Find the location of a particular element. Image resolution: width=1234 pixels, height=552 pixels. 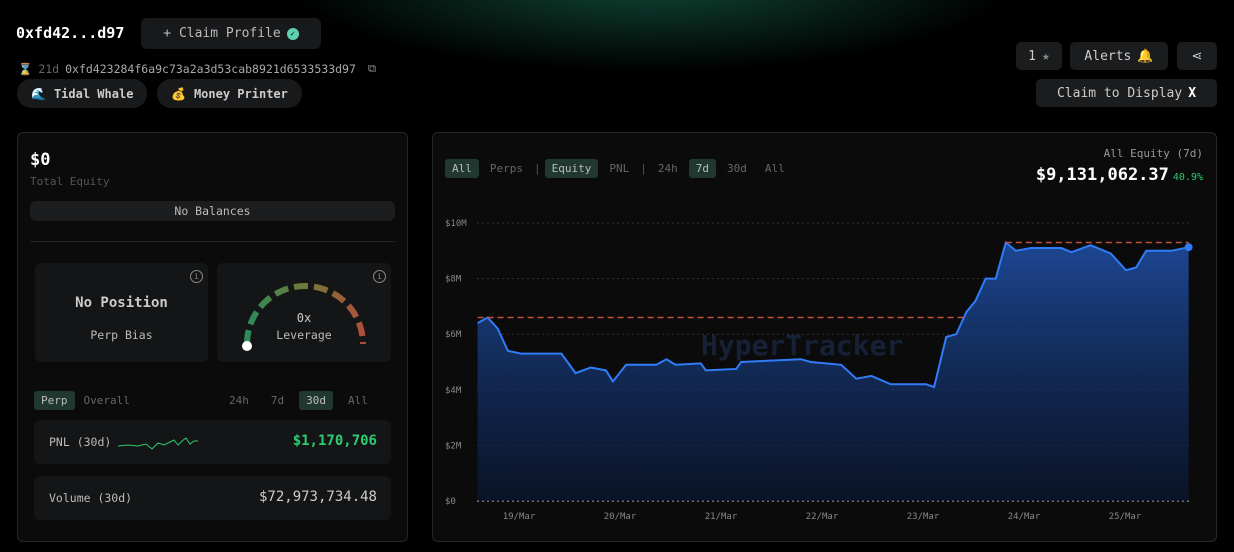

wallet-age: 21d is located at coordinates (49, 68).